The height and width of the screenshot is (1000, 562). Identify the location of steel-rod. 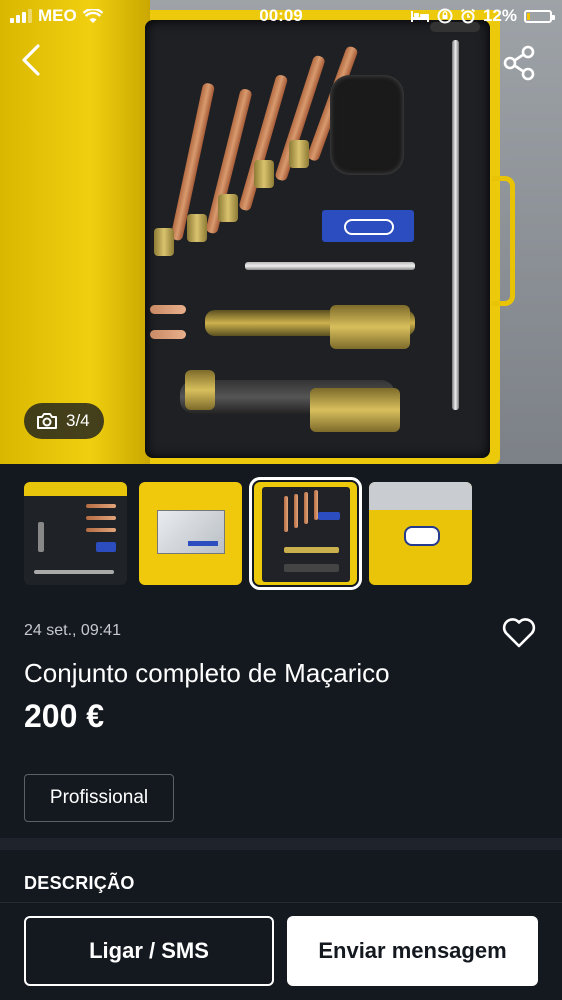
(455, 225).